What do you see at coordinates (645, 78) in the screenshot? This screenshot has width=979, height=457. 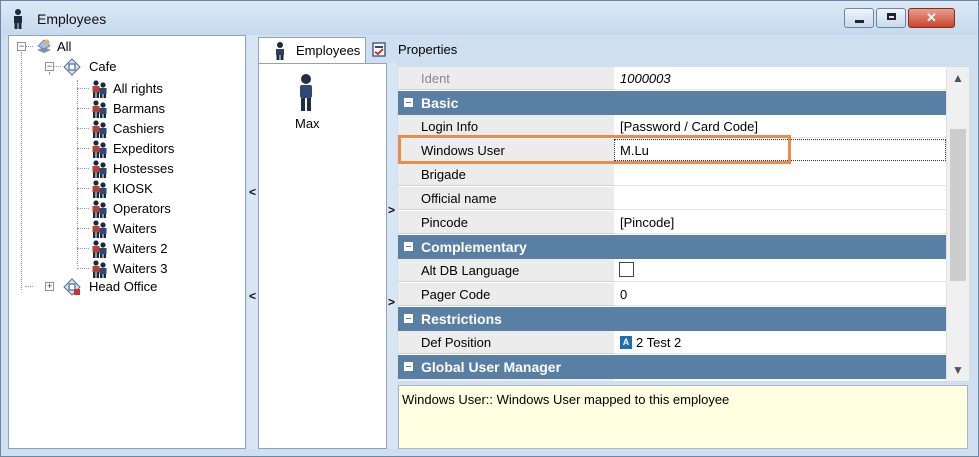 I see `property-value: 1000003` at bounding box center [645, 78].